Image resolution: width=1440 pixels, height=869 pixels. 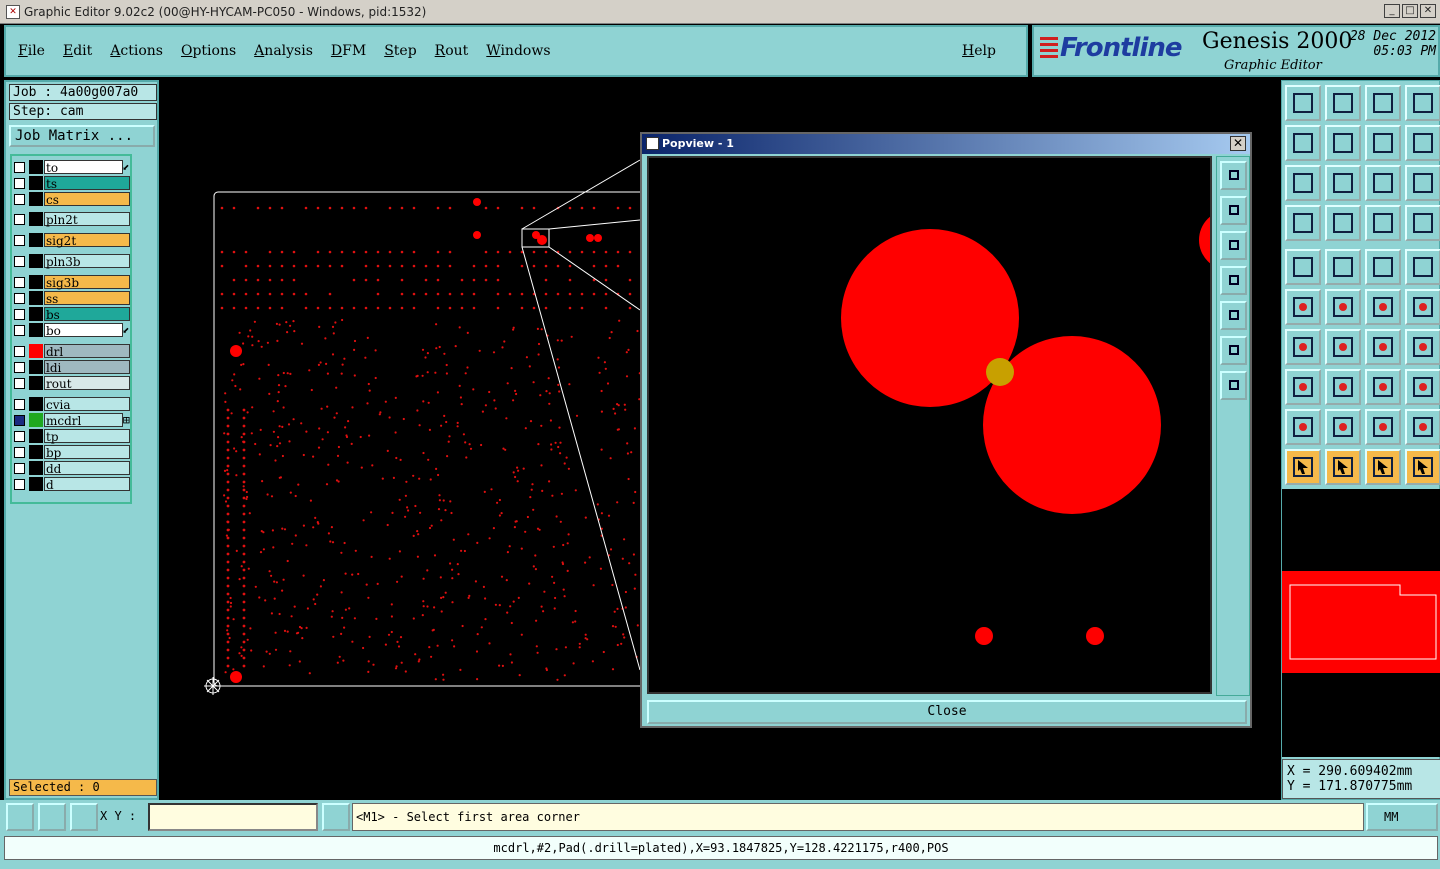 I want to click on layer-row-pln2t: pln2t, so click(x=72, y=219).